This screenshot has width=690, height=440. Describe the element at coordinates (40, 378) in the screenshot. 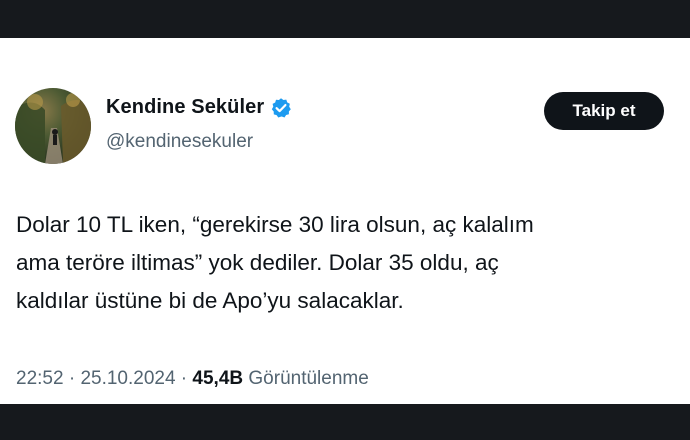

I see `tweet-time: 22:52` at that location.